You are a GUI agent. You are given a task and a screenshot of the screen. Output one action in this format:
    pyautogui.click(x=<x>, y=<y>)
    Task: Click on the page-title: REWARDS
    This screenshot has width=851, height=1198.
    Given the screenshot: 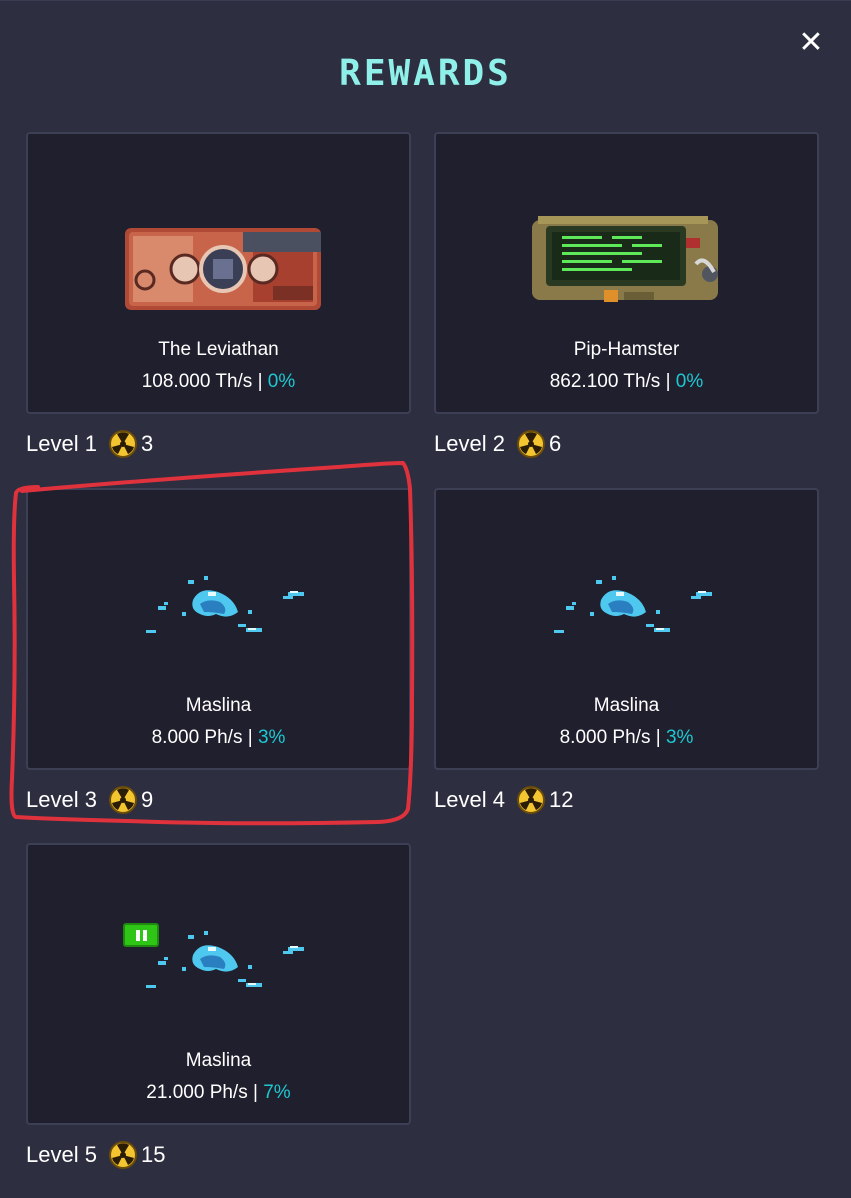 What is the action you would take?
    pyautogui.click(x=425, y=73)
    